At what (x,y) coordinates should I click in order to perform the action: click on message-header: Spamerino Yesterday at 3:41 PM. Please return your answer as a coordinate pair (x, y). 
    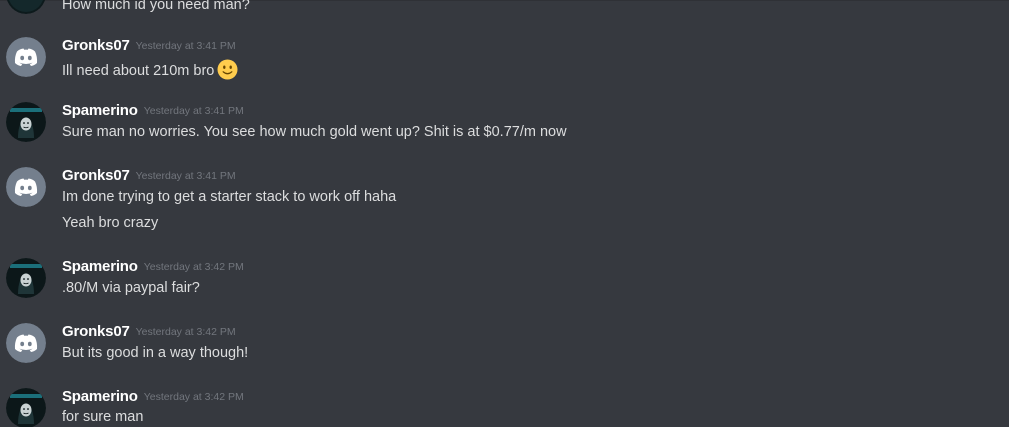
    Looking at the image, I should click on (153, 112).